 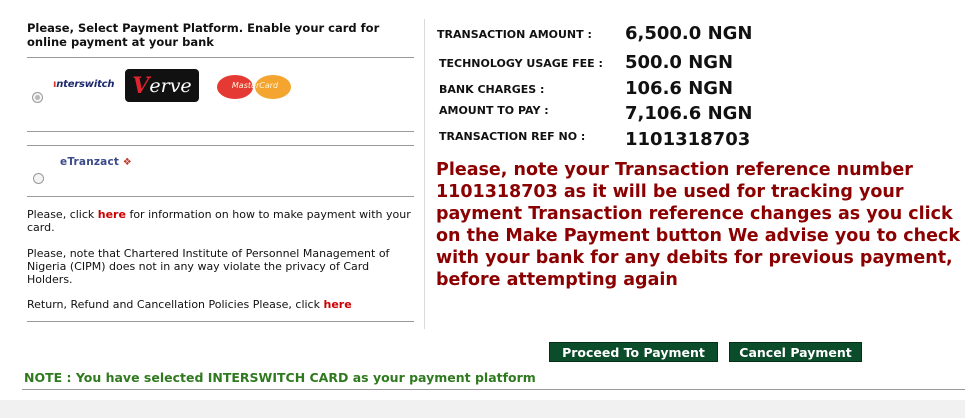 What do you see at coordinates (337, 304) in the screenshot?
I see `policy-link: here` at bounding box center [337, 304].